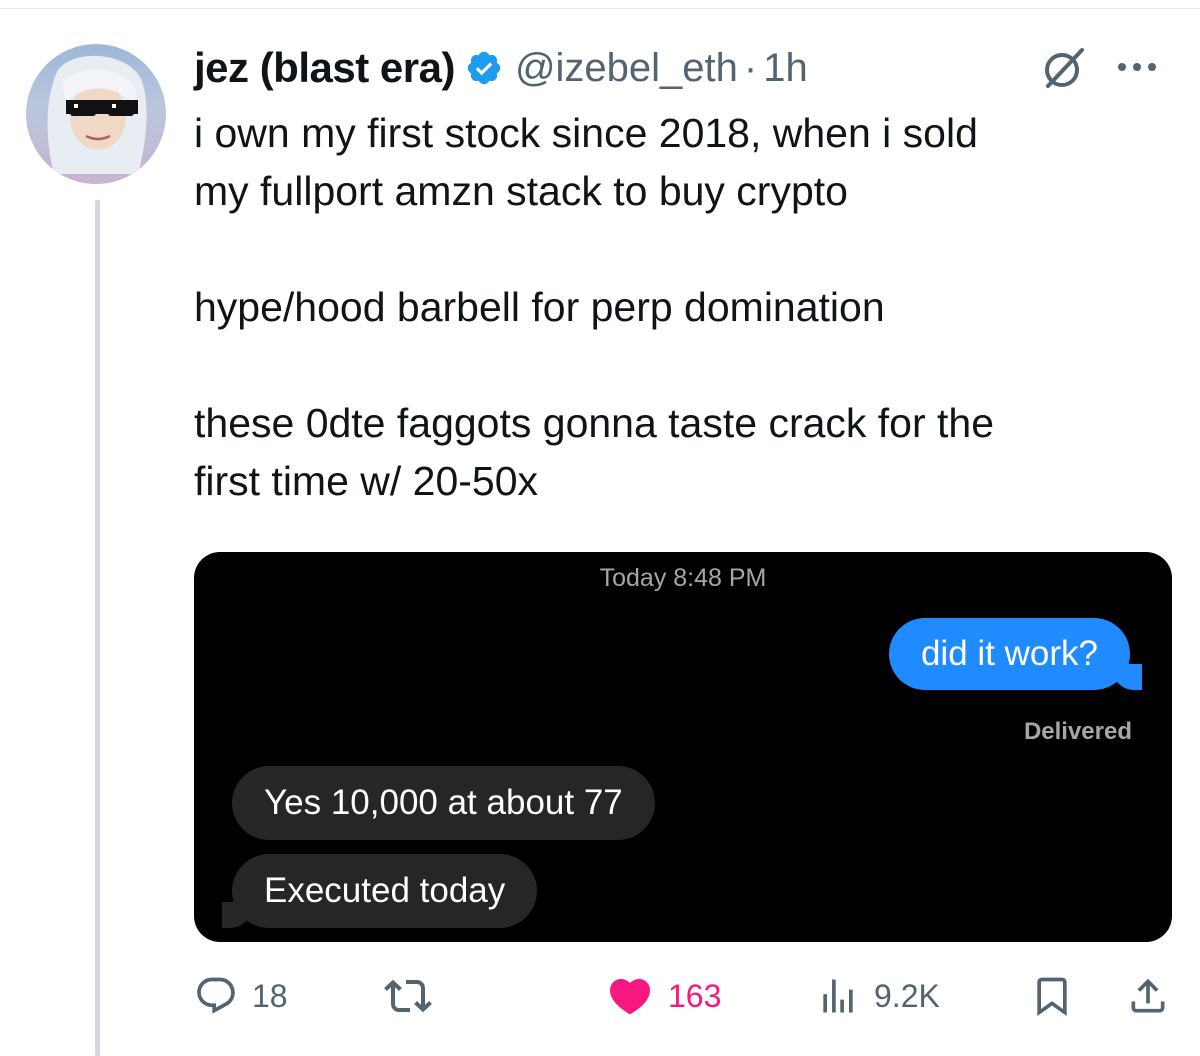 This screenshot has width=1200, height=1056. Describe the element at coordinates (270, 995) in the screenshot. I see `reply-count: 18` at that location.